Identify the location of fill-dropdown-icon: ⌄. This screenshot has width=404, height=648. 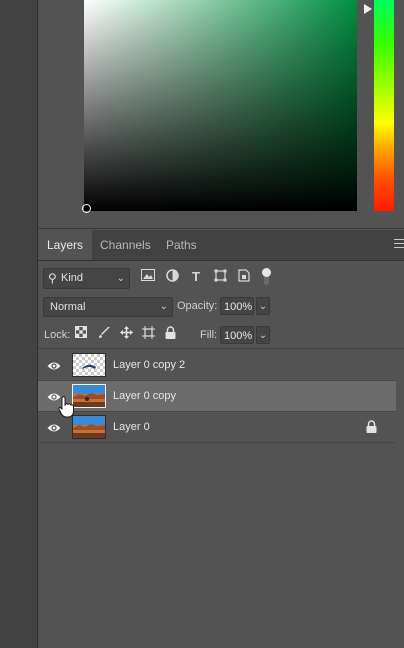
(263, 335).